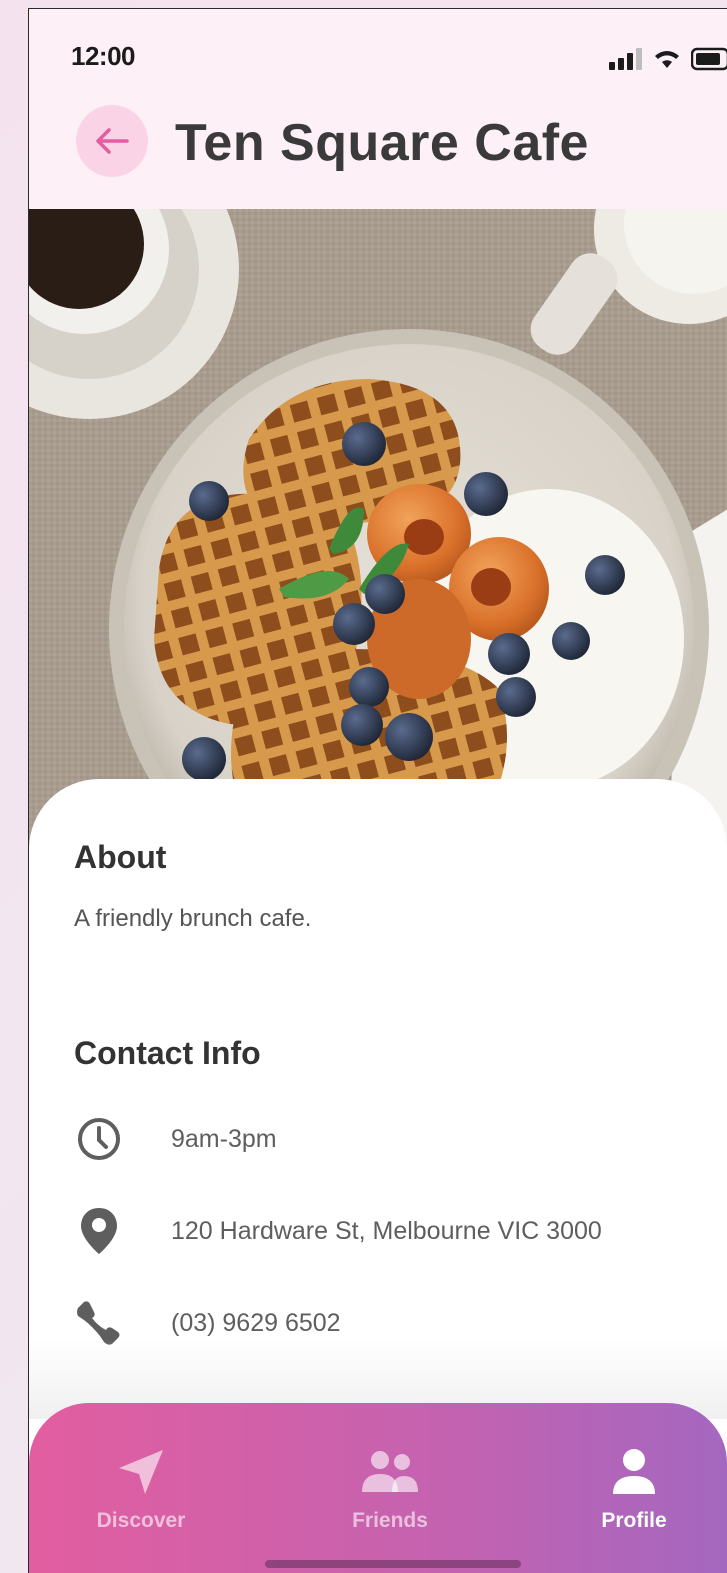 The image size is (727, 1573). What do you see at coordinates (167, 1053) in the screenshot?
I see `contact-heading: Contact Info` at bounding box center [167, 1053].